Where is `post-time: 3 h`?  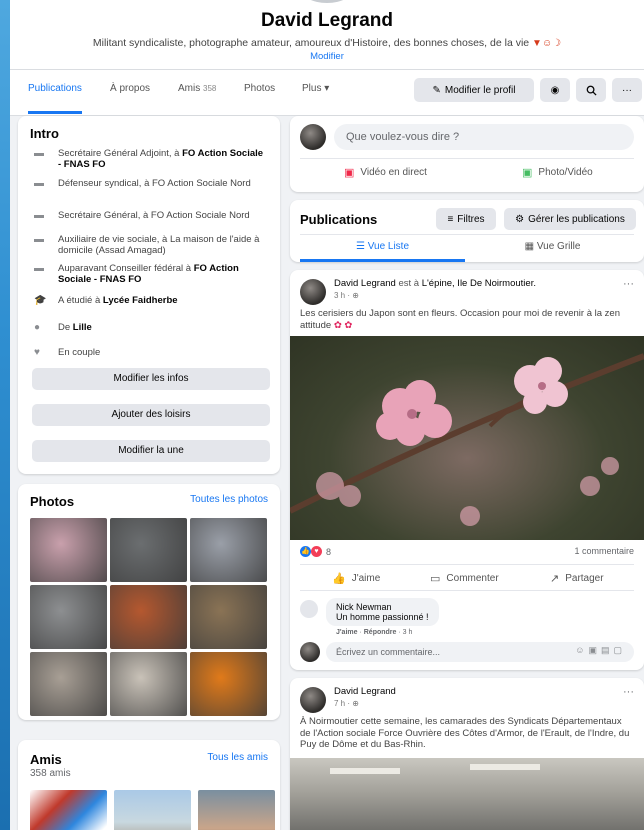 post-time: 3 h is located at coordinates (339, 295).